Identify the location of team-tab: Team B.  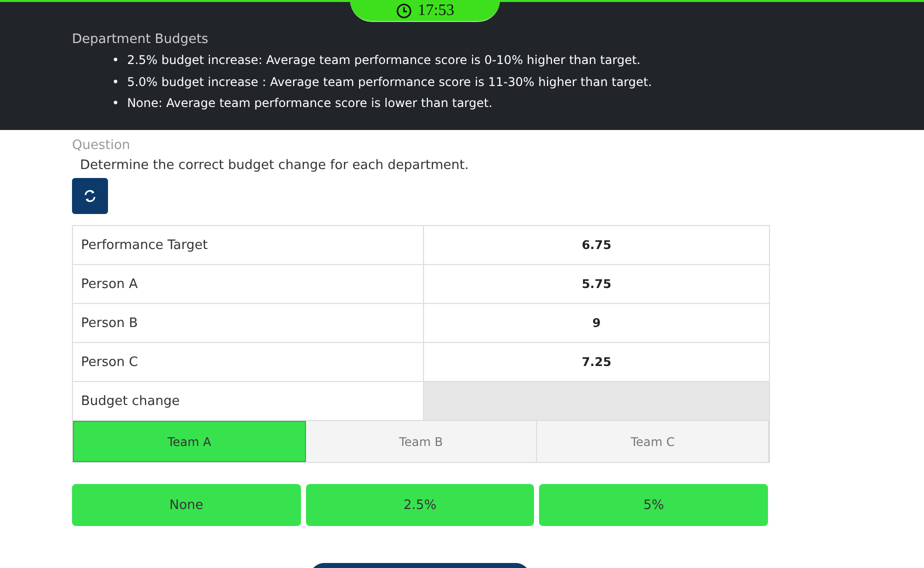
(422, 441).